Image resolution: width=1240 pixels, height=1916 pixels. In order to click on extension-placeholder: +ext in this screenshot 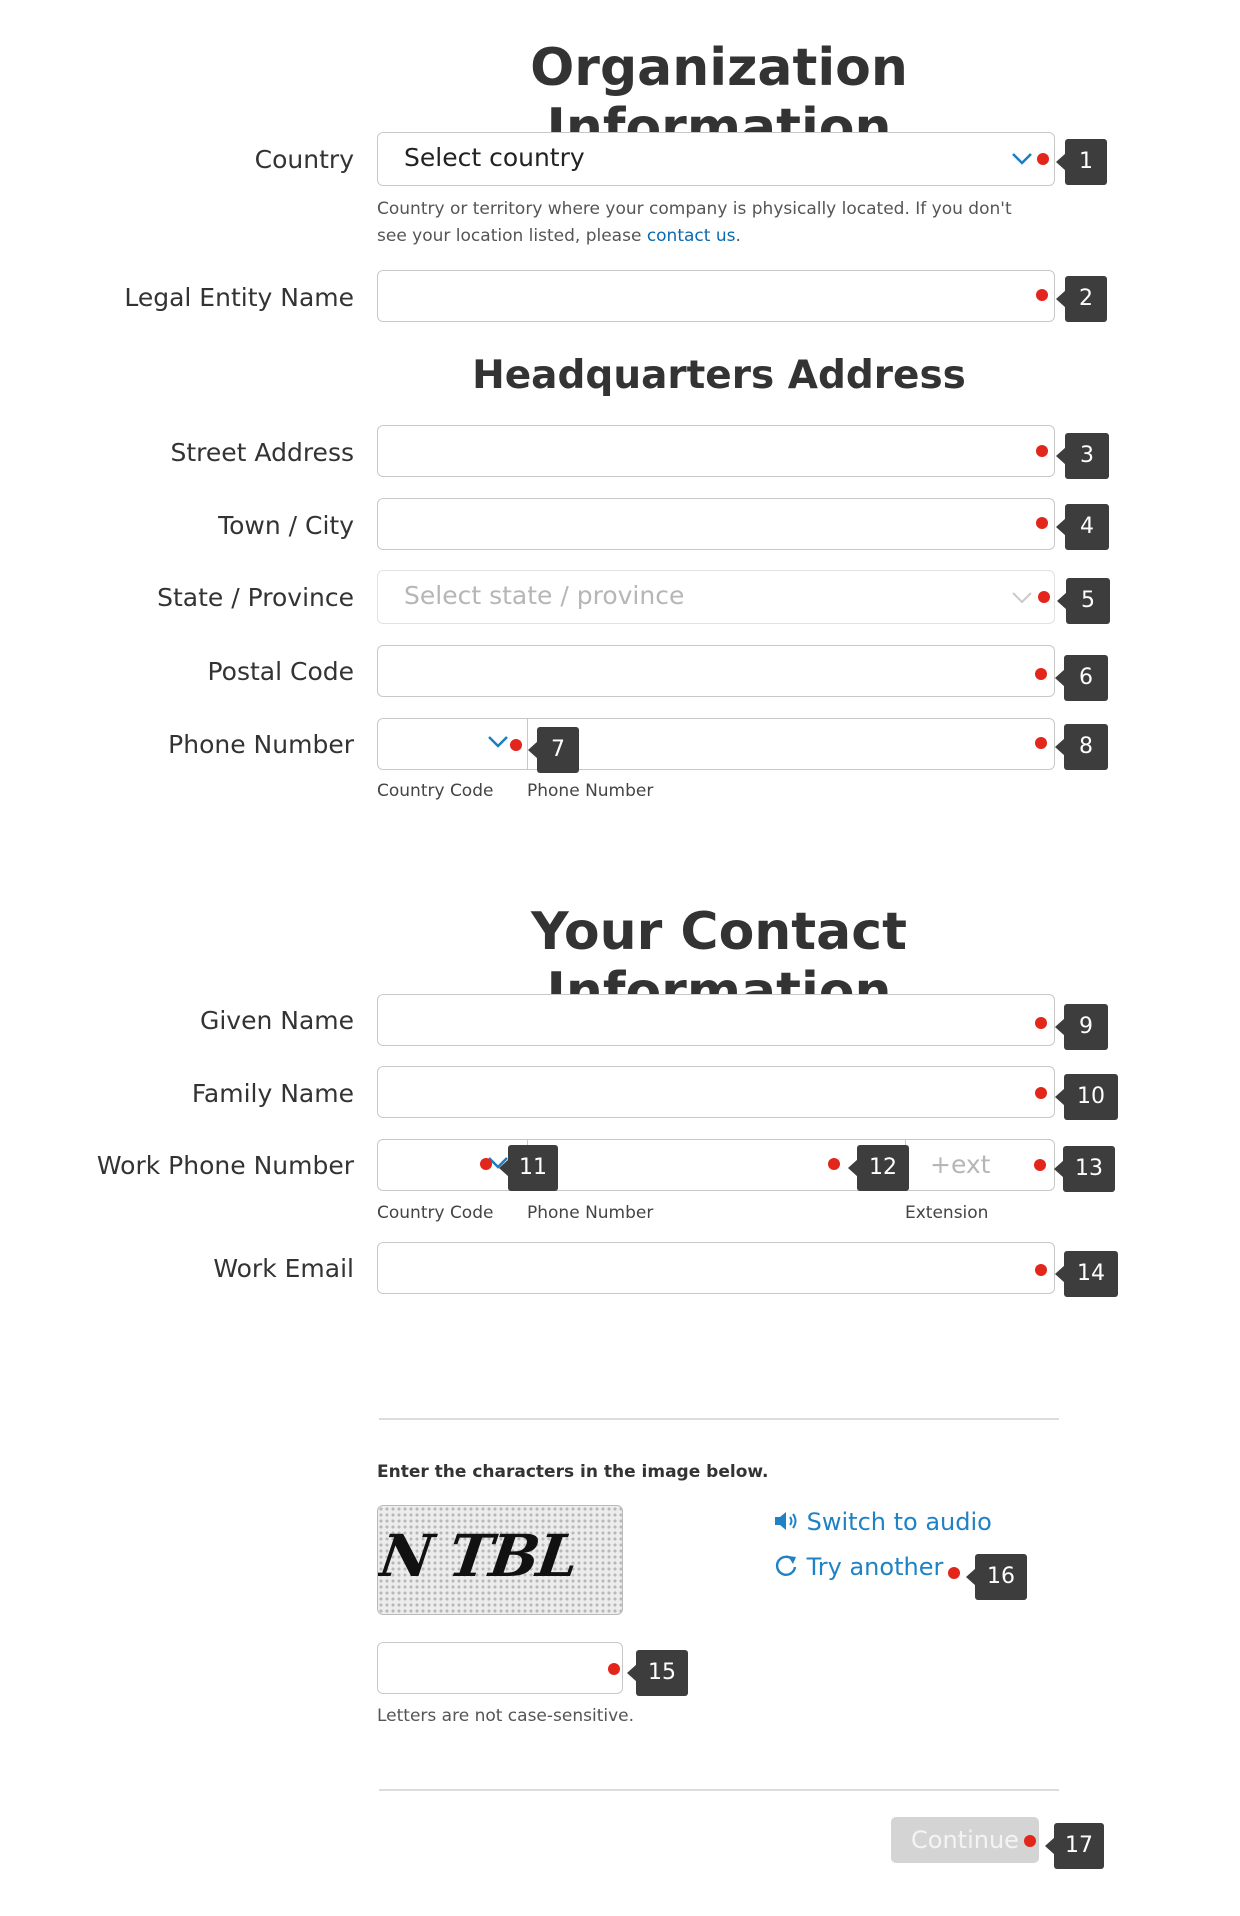, I will do `click(960, 1164)`.